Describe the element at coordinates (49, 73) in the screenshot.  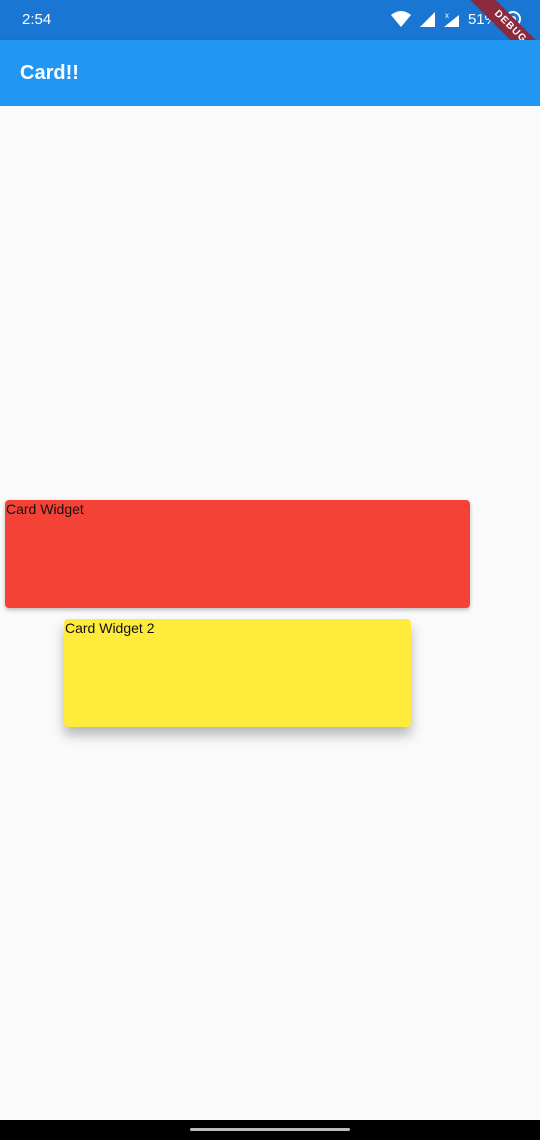
I see `page-title: Card!!` at that location.